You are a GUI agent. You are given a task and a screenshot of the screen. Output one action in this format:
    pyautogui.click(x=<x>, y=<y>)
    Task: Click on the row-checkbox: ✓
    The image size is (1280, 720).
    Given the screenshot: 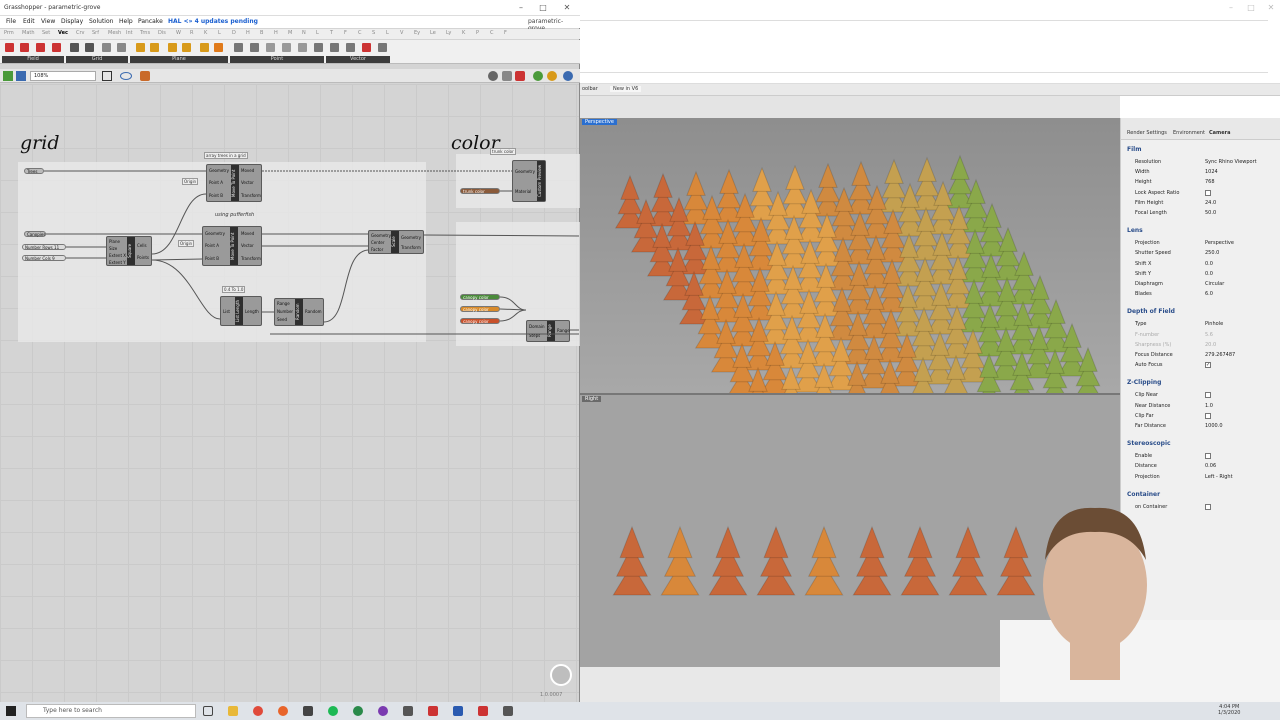 What is the action you would take?
    pyautogui.click(x=1208, y=365)
    